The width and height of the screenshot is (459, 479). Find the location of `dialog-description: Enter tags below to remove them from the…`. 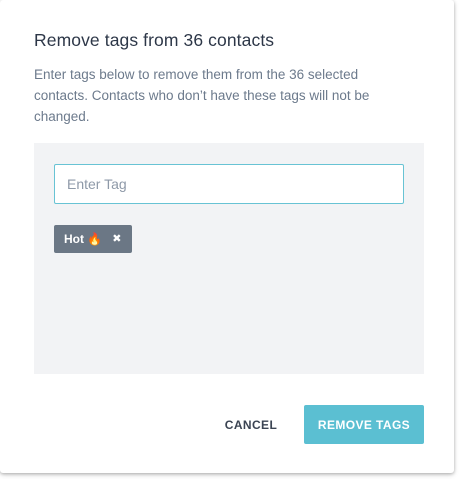

dialog-description: Enter tags below to remove them from the… is located at coordinates (202, 95).